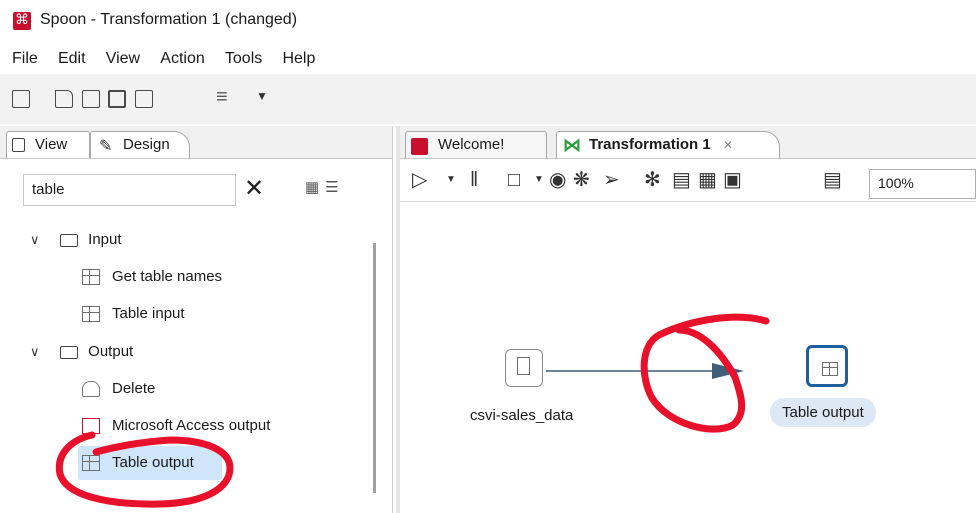 The height and width of the screenshot is (513, 976). Describe the element at coordinates (823, 412) in the screenshot. I see `step-label-selected: Table output` at that location.